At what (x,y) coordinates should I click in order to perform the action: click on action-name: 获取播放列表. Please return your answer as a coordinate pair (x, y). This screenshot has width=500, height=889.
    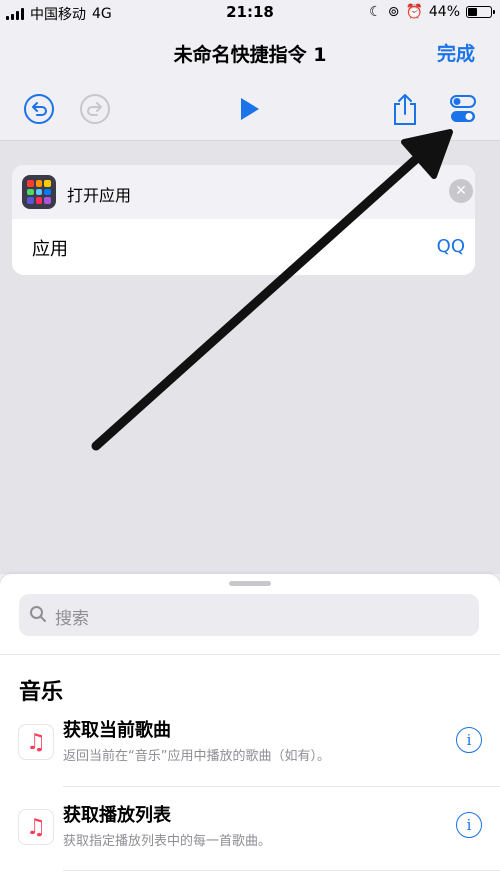
    Looking at the image, I should click on (117, 815).